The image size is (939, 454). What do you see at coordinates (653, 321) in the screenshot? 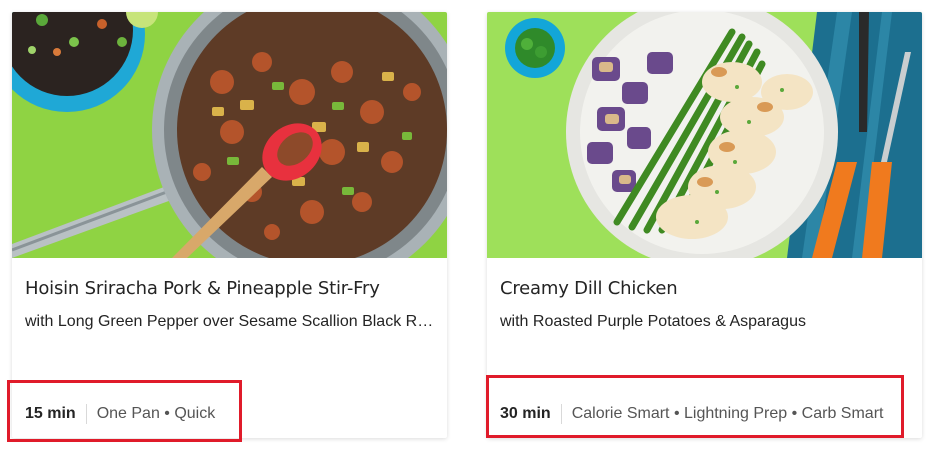
I see `recipe-subtitle: with Roasted Purple Potatoes & Asparagus` at bounding box center [653, 321].